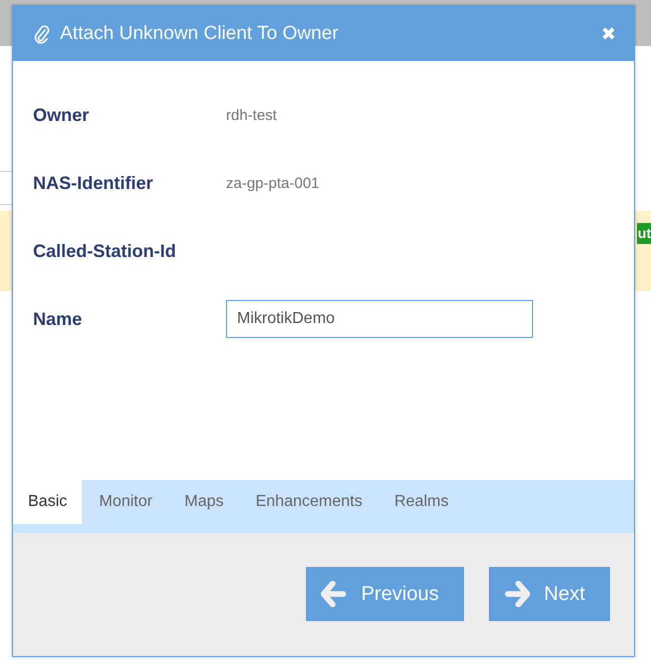  What do you see at coordinates (200, 33) in the screenshot?
I see `dialog-title: Attach Unknown Client To Owner` at bounding box center [200, 33].